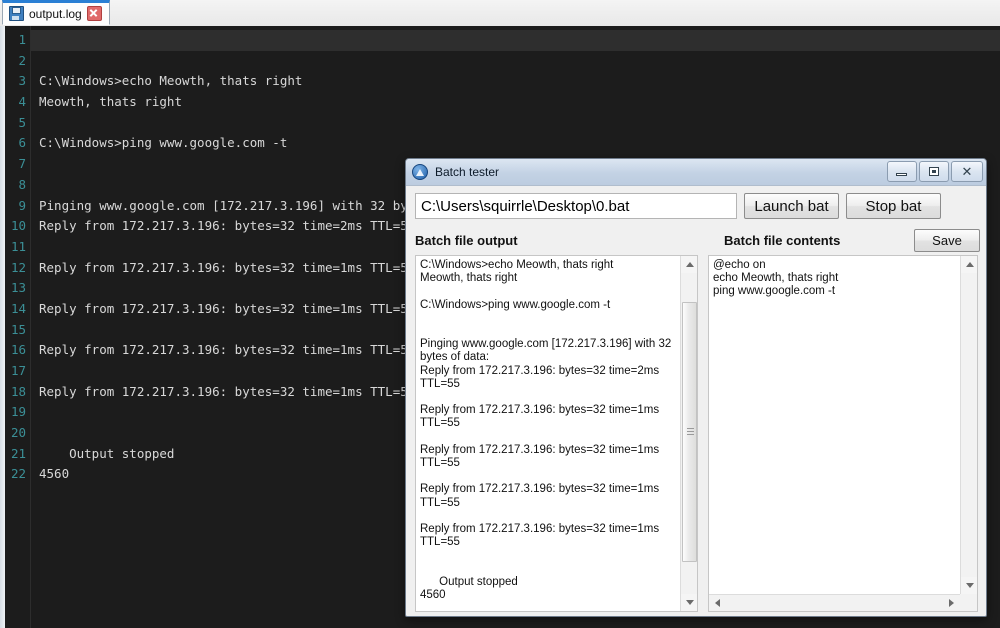 This screenshot has width=1000, height=628. What do you see at coordinates (466, 240) in the screenshot?
I see `output-panel-heading: Batch file output` at bounding box center [466, 240].